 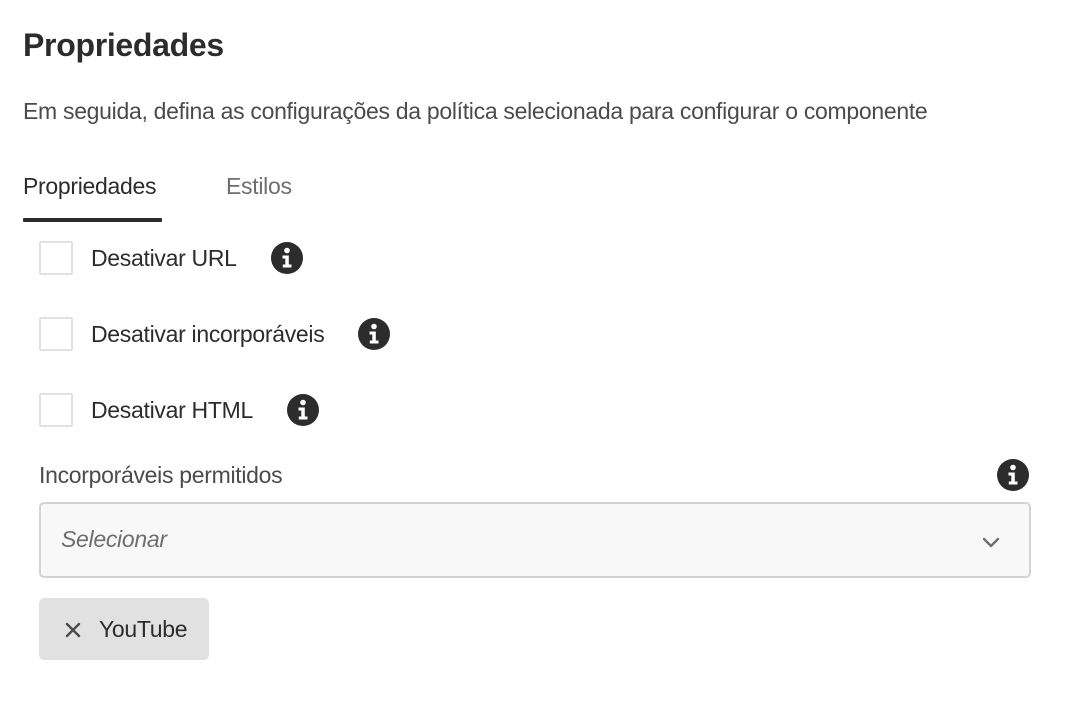 I want to click on disable-embeds-label: Desativar incorporáveis, so click(x=208, y=334).